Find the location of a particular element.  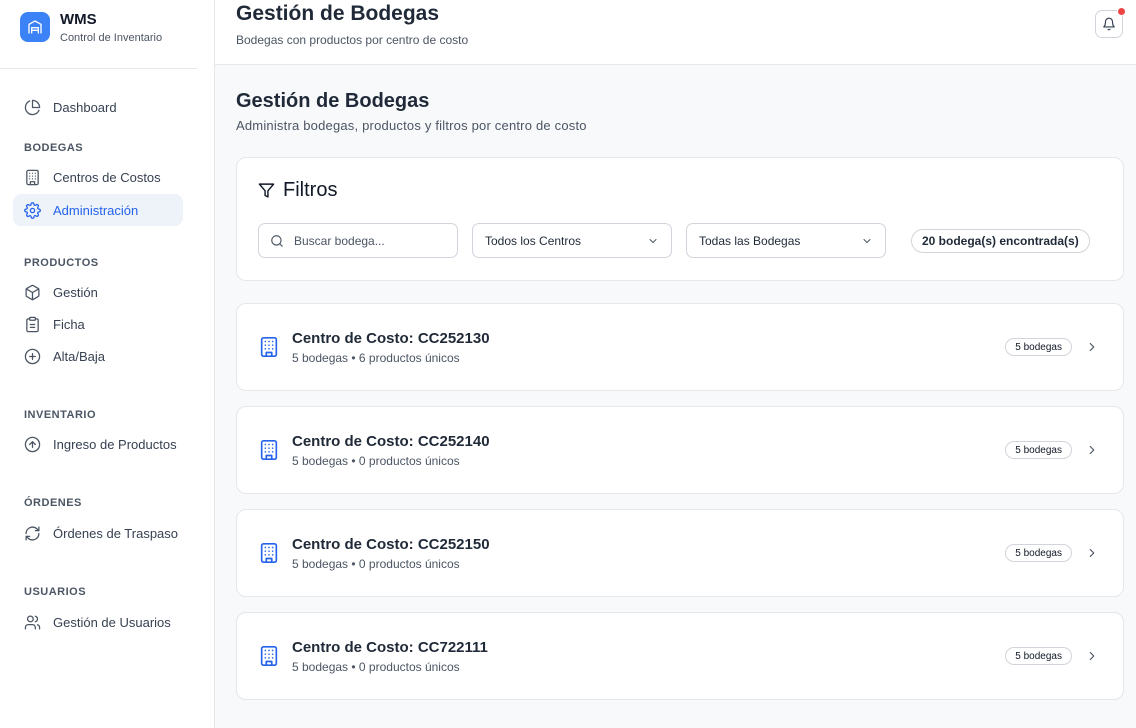

section-inventario: INVENTARIO is located at coordinates (60, 415).